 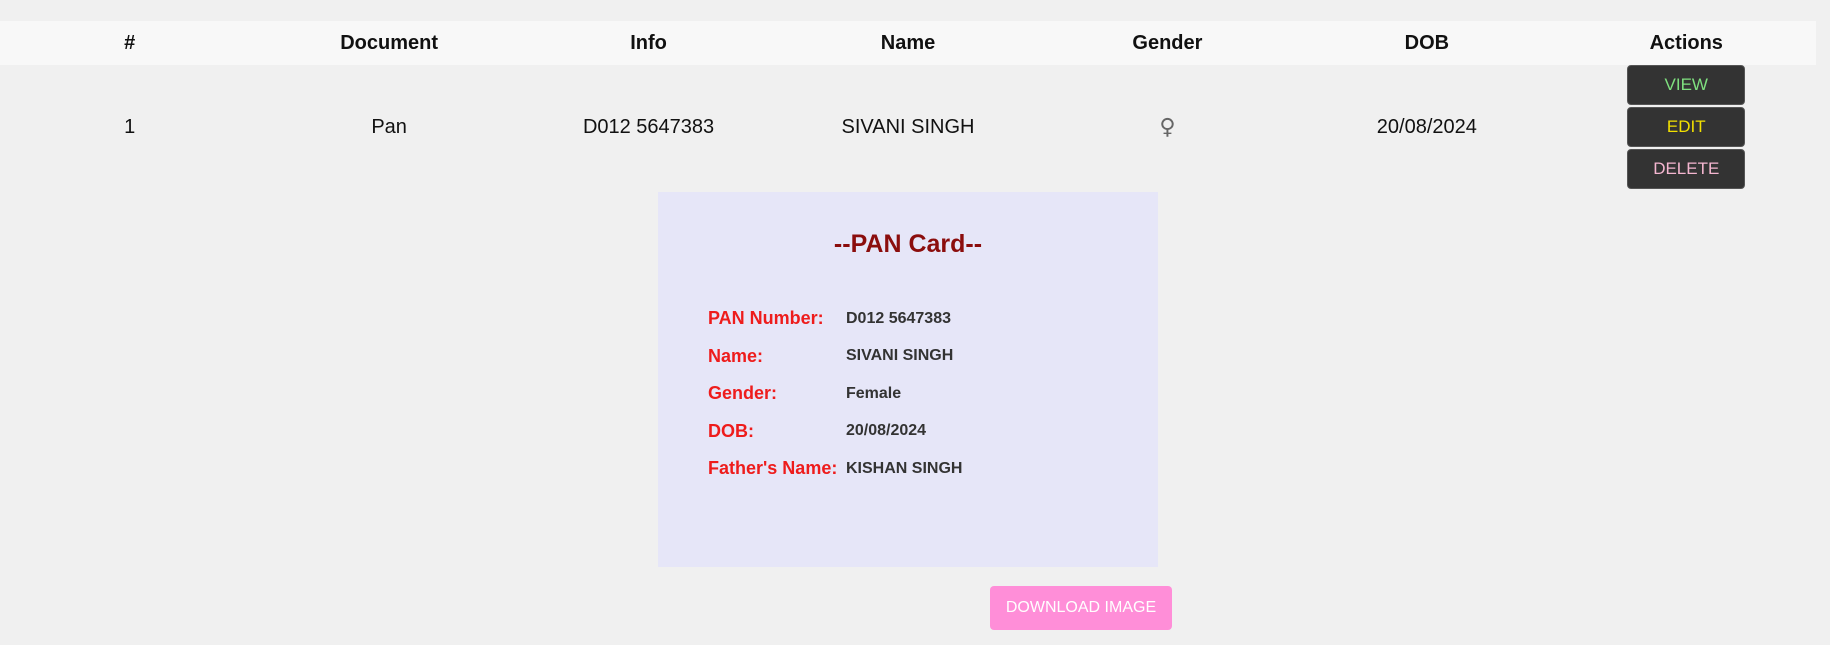 I want to click on card-value: 20/08/2024, so click(x=886, y=431).